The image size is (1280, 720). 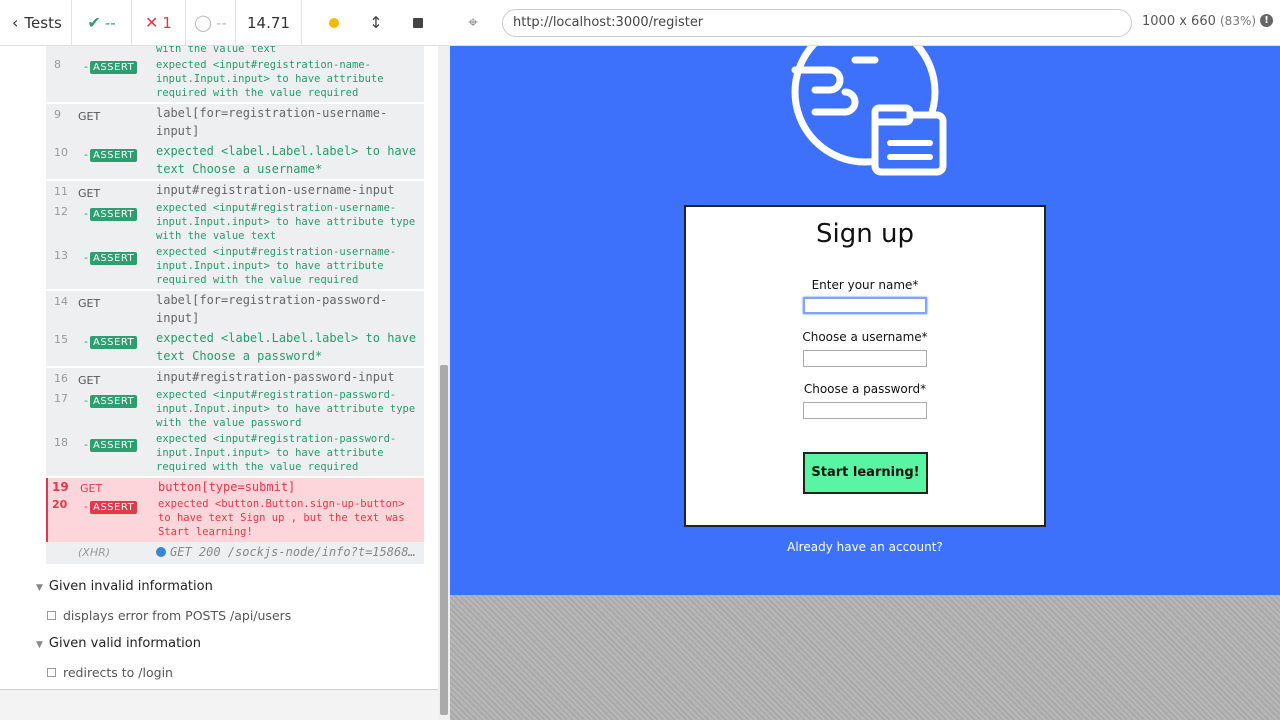 What do you see at coordinates (102, 23) in the screenshot?
I see `passed-count: ✔ --` at bounding box center [102, 23].